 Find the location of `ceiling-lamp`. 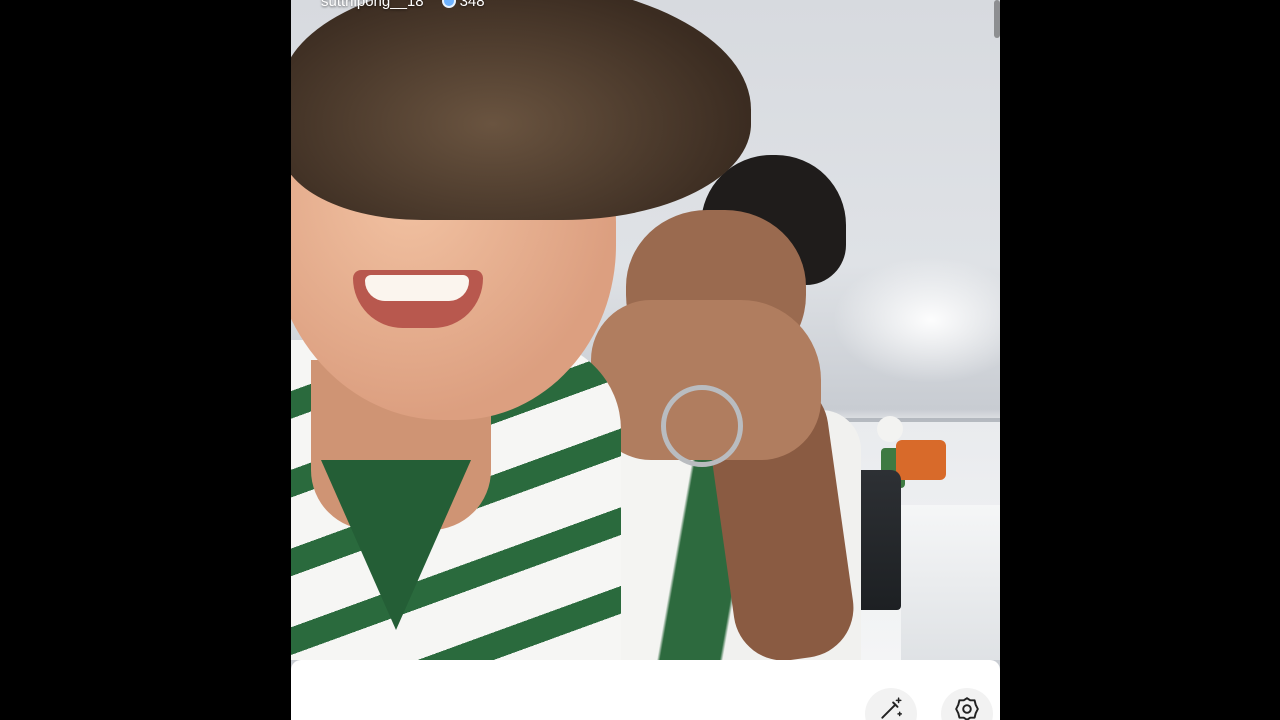

ceiling-lamp is located at coordinates (890, 429).